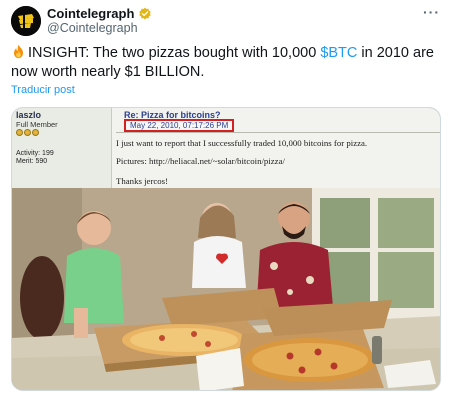 Image resolution: width=450 pixels, height=400 pixels. What do you see at coordinates (18, 51) in the screenshot?
I see `fire-emoji-icon` at bounding box center [18, 51].